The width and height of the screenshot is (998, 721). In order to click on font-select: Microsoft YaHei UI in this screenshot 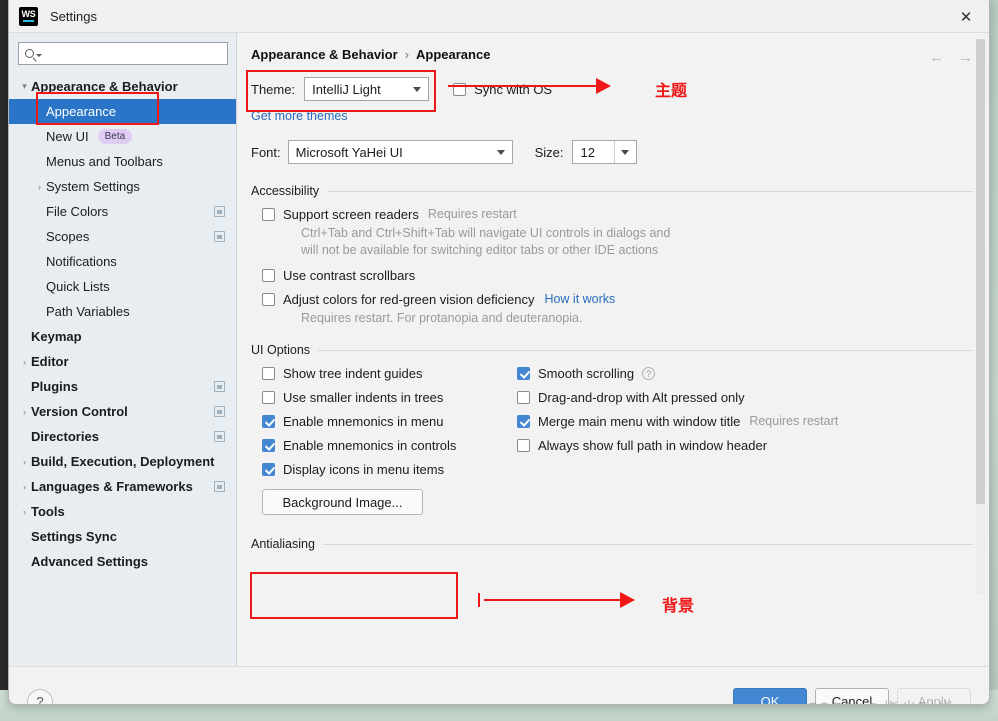, I will do `click(400, 152)`.